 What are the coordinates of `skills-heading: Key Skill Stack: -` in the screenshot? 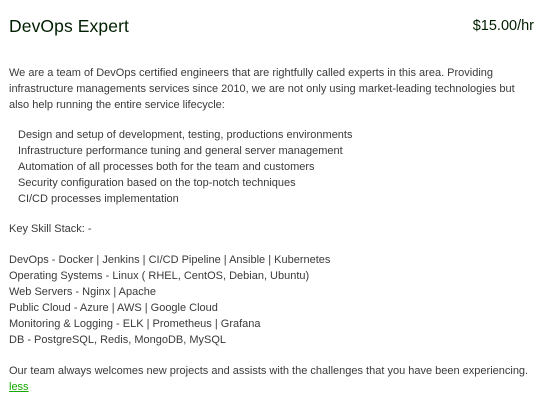 It's located at (50, 229).